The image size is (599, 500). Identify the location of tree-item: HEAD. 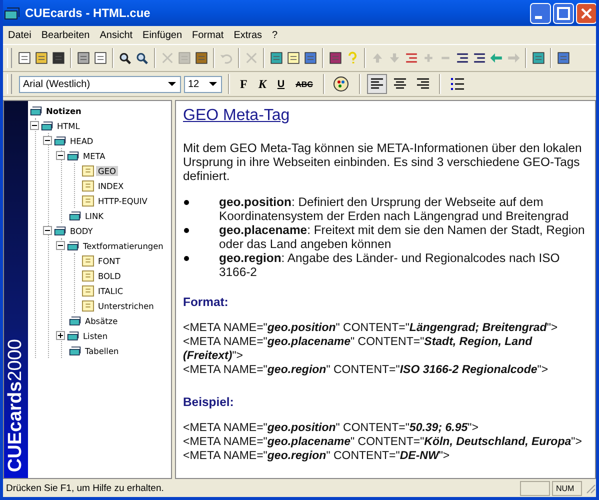
(82, 141).